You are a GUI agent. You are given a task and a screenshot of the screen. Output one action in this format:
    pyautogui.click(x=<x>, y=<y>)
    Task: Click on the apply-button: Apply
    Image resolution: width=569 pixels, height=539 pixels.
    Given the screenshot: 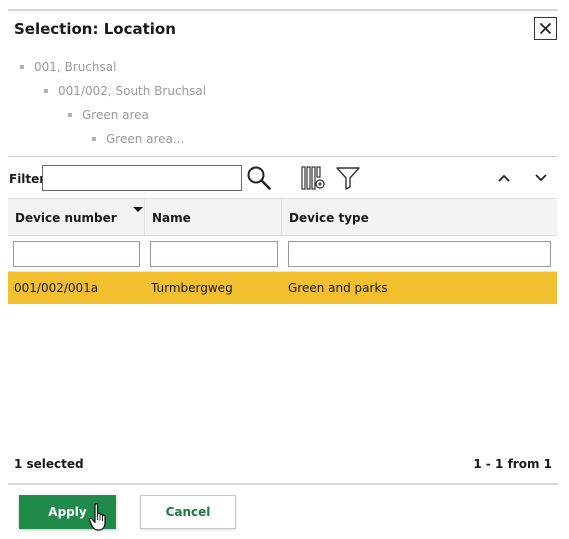 What is the action you would take?
    pyautogui.click(x=67, y=512)
    